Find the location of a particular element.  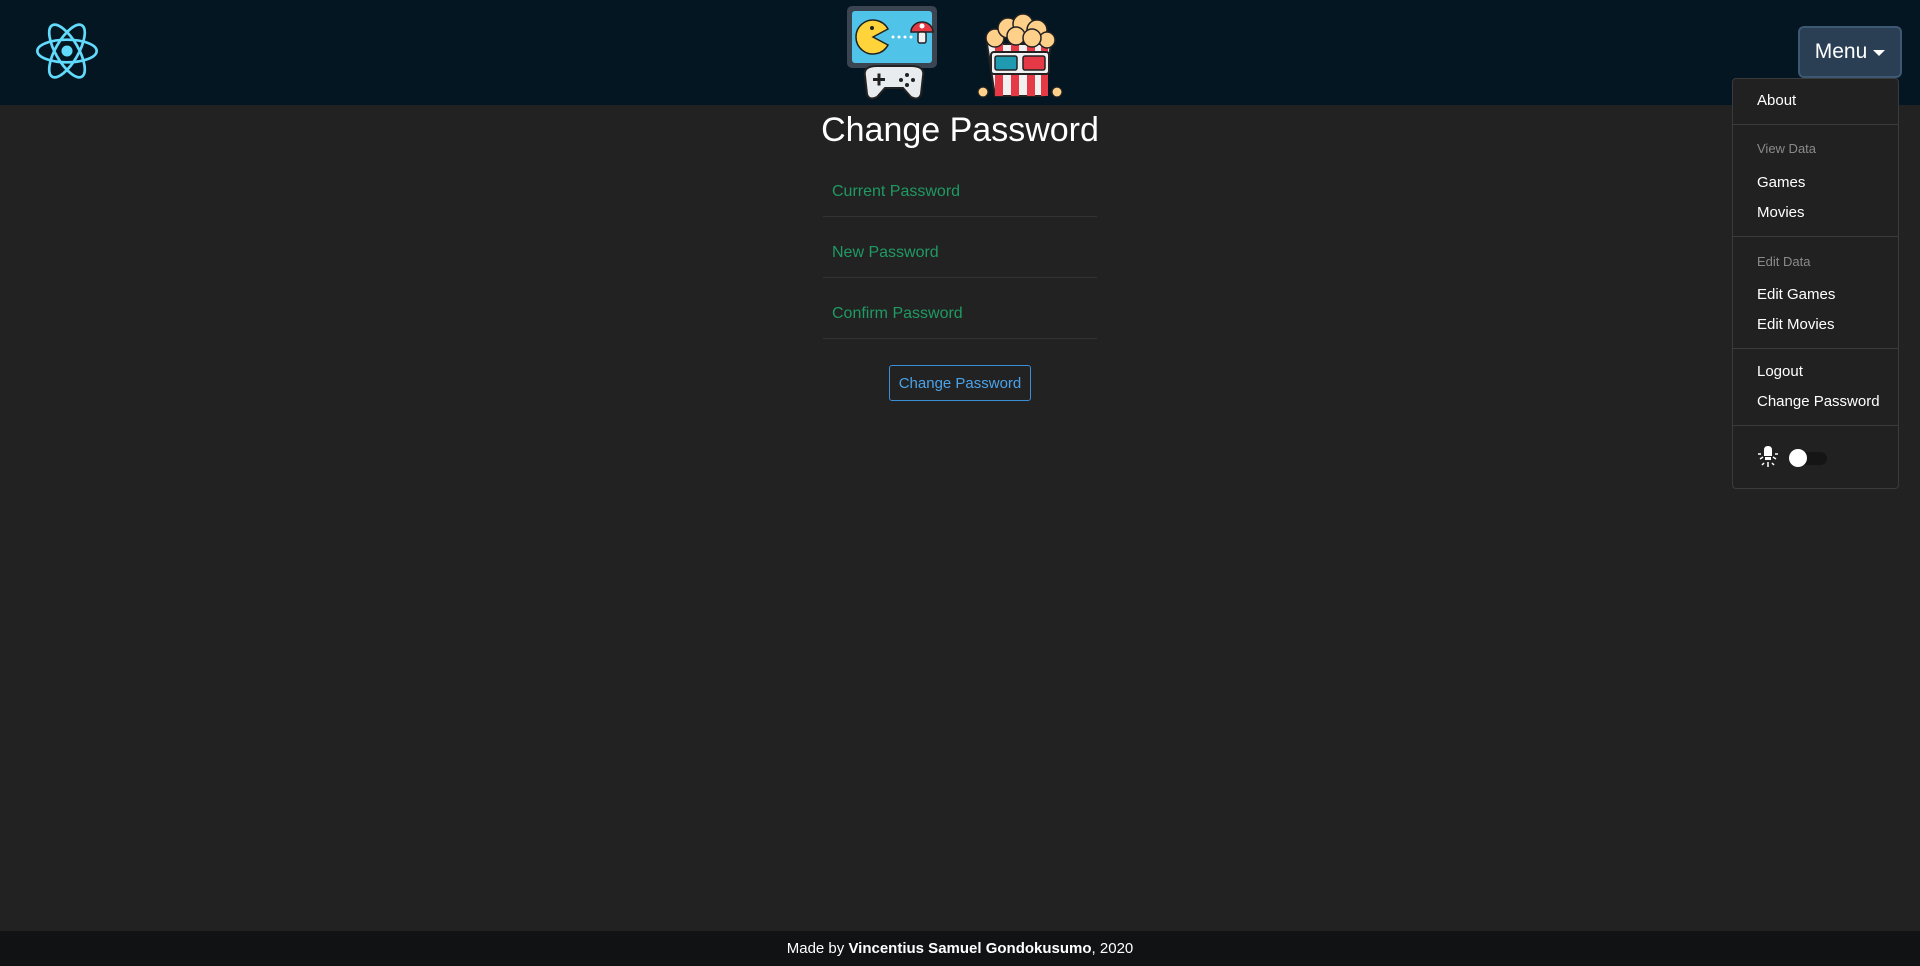

toggle-knob is located at coordinates (1798, 458).